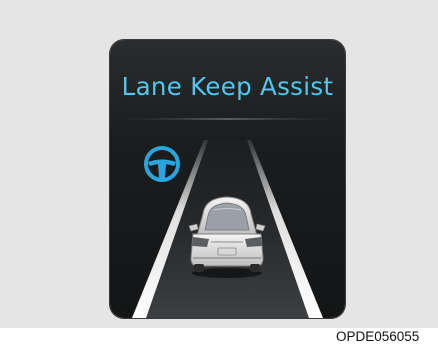 The image size is (438, 345). Describe the element at coordinates (378, 336) in the screenshot. I see `figure-code: OPDE056055` at that location.